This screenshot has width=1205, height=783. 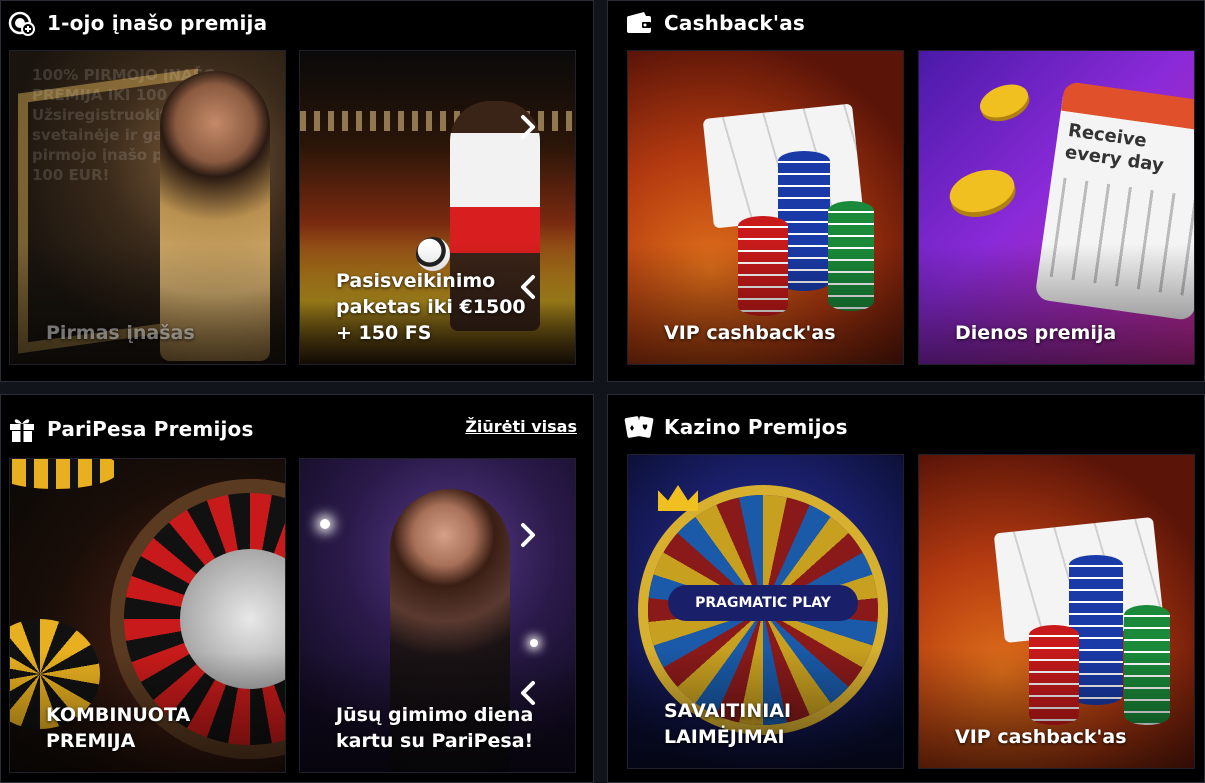 What do you see at coordinates (157, 23) in the screenshot?
I see `panel-title: 1-ojo įnašo premija` at bounding box center [157, 23].